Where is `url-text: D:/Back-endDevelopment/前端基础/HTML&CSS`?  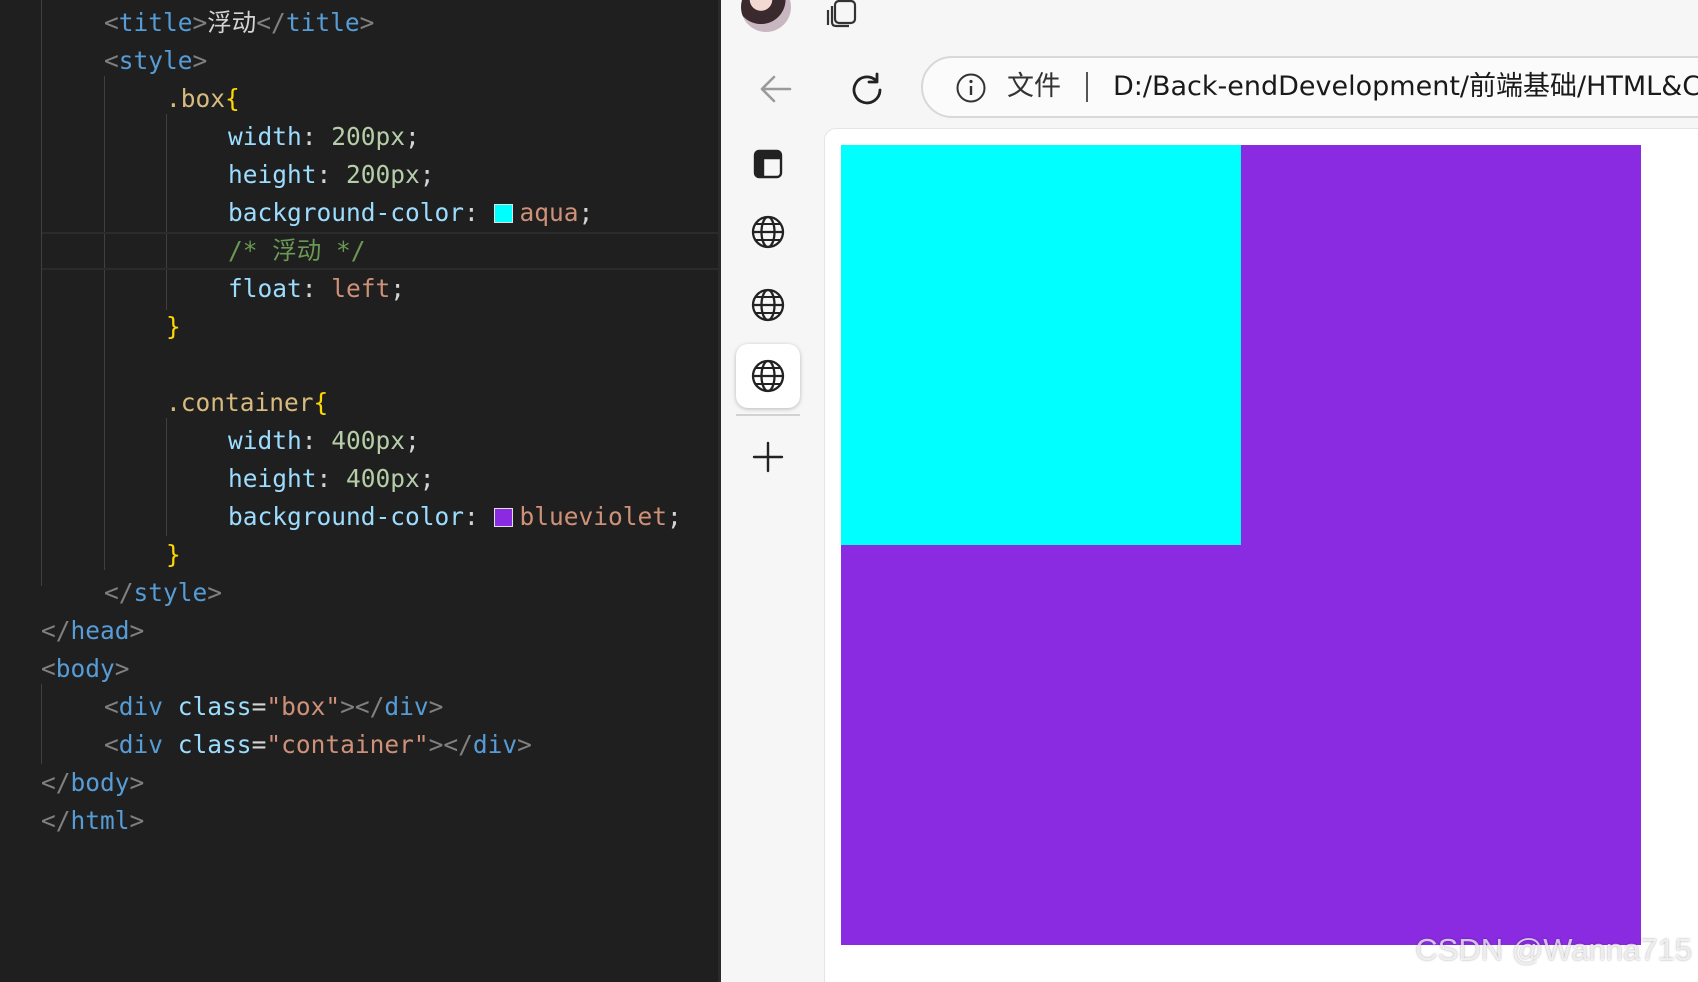
url-text: D:/Back-endDevelopment/前端基础/HTML&CSS is located at coordinates (1405, 87).